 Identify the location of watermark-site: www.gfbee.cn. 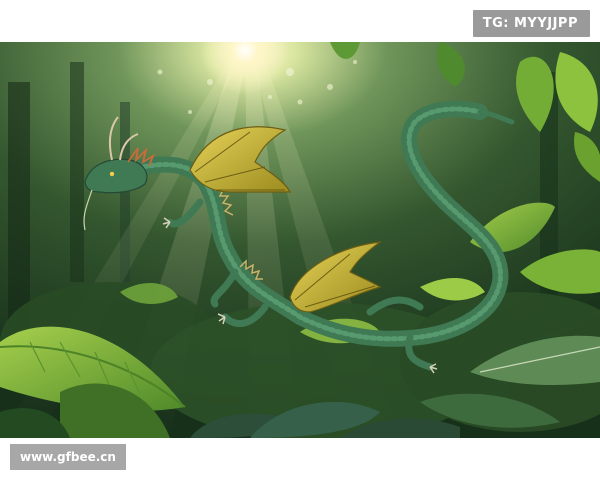
(68, 457).